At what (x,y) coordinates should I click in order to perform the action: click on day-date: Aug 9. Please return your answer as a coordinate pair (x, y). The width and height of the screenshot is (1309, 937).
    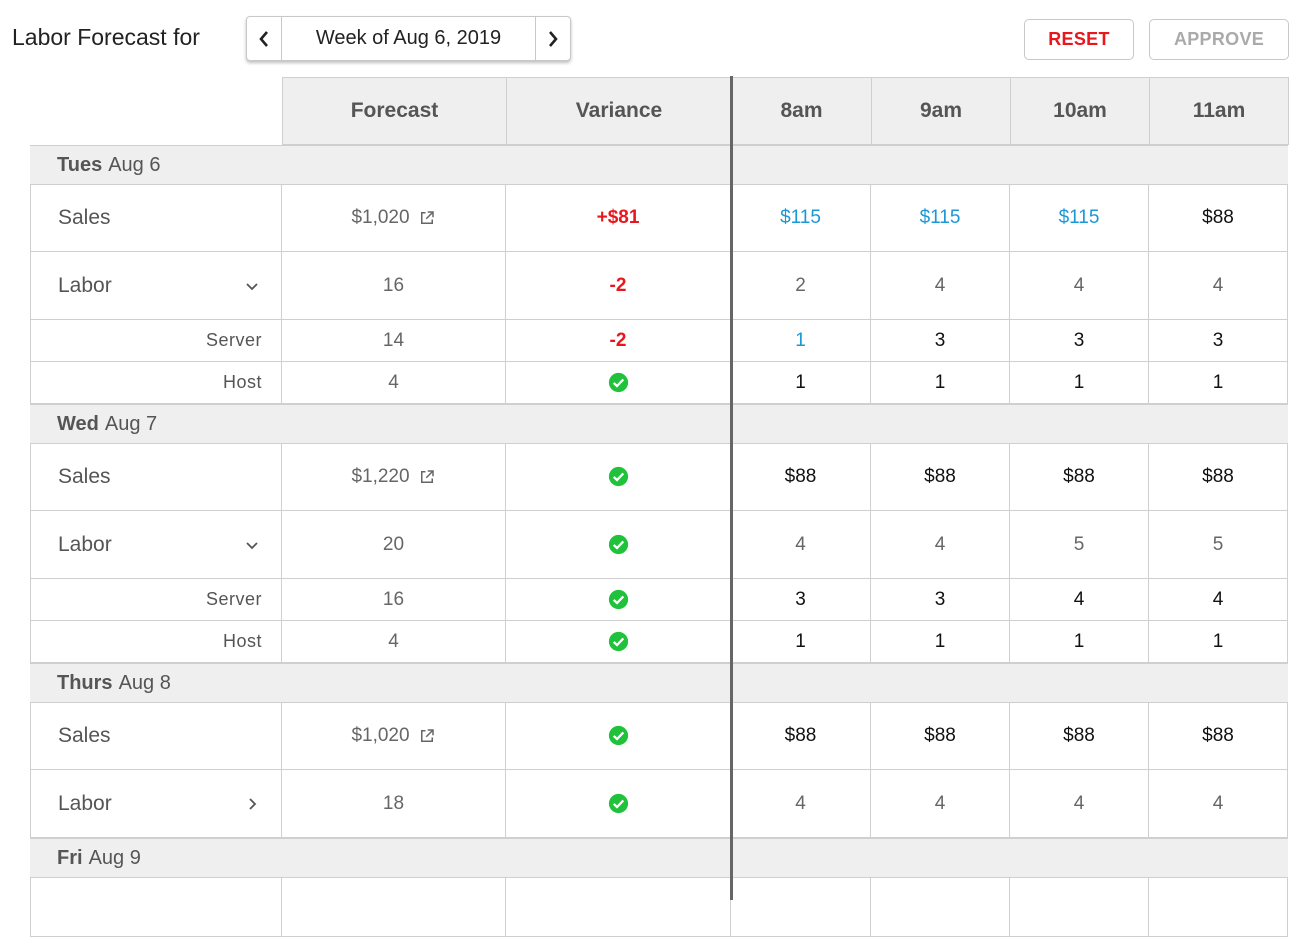
    Looking at the image, I should click on (114, 857).